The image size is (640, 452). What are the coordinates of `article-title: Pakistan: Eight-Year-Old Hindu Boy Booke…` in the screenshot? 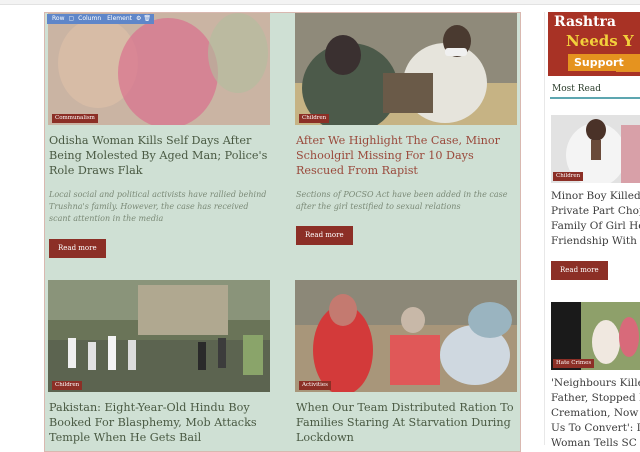 It's located at (160, 422).